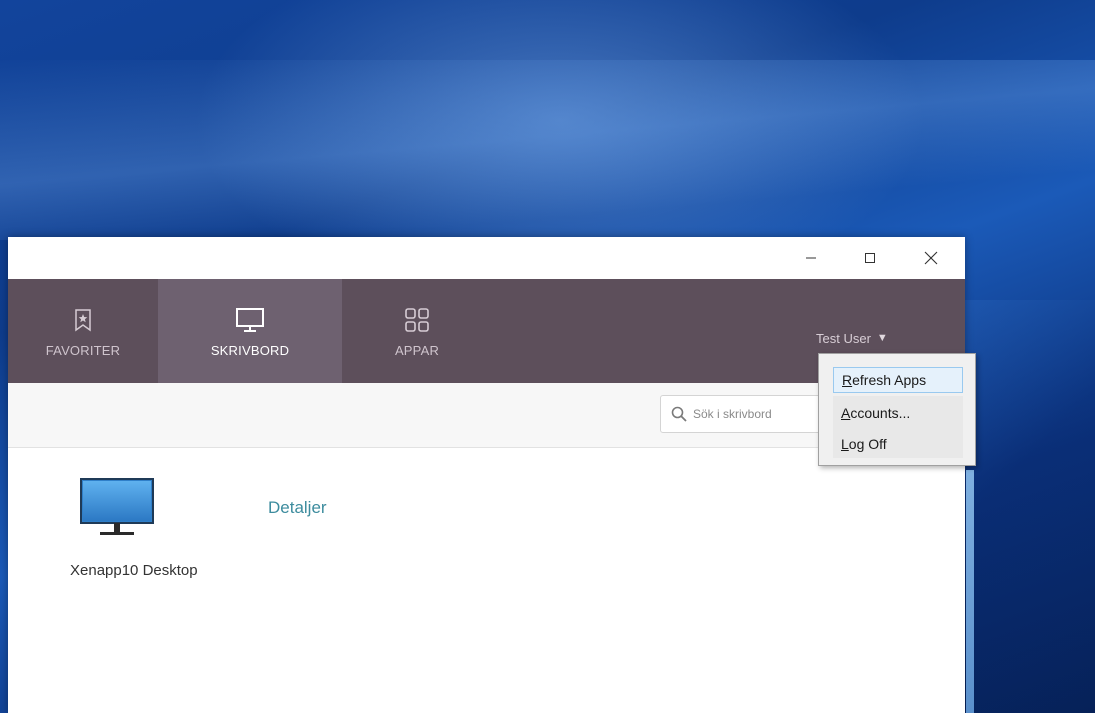  I want to click on accelerator-key: L, so click(845, 444).